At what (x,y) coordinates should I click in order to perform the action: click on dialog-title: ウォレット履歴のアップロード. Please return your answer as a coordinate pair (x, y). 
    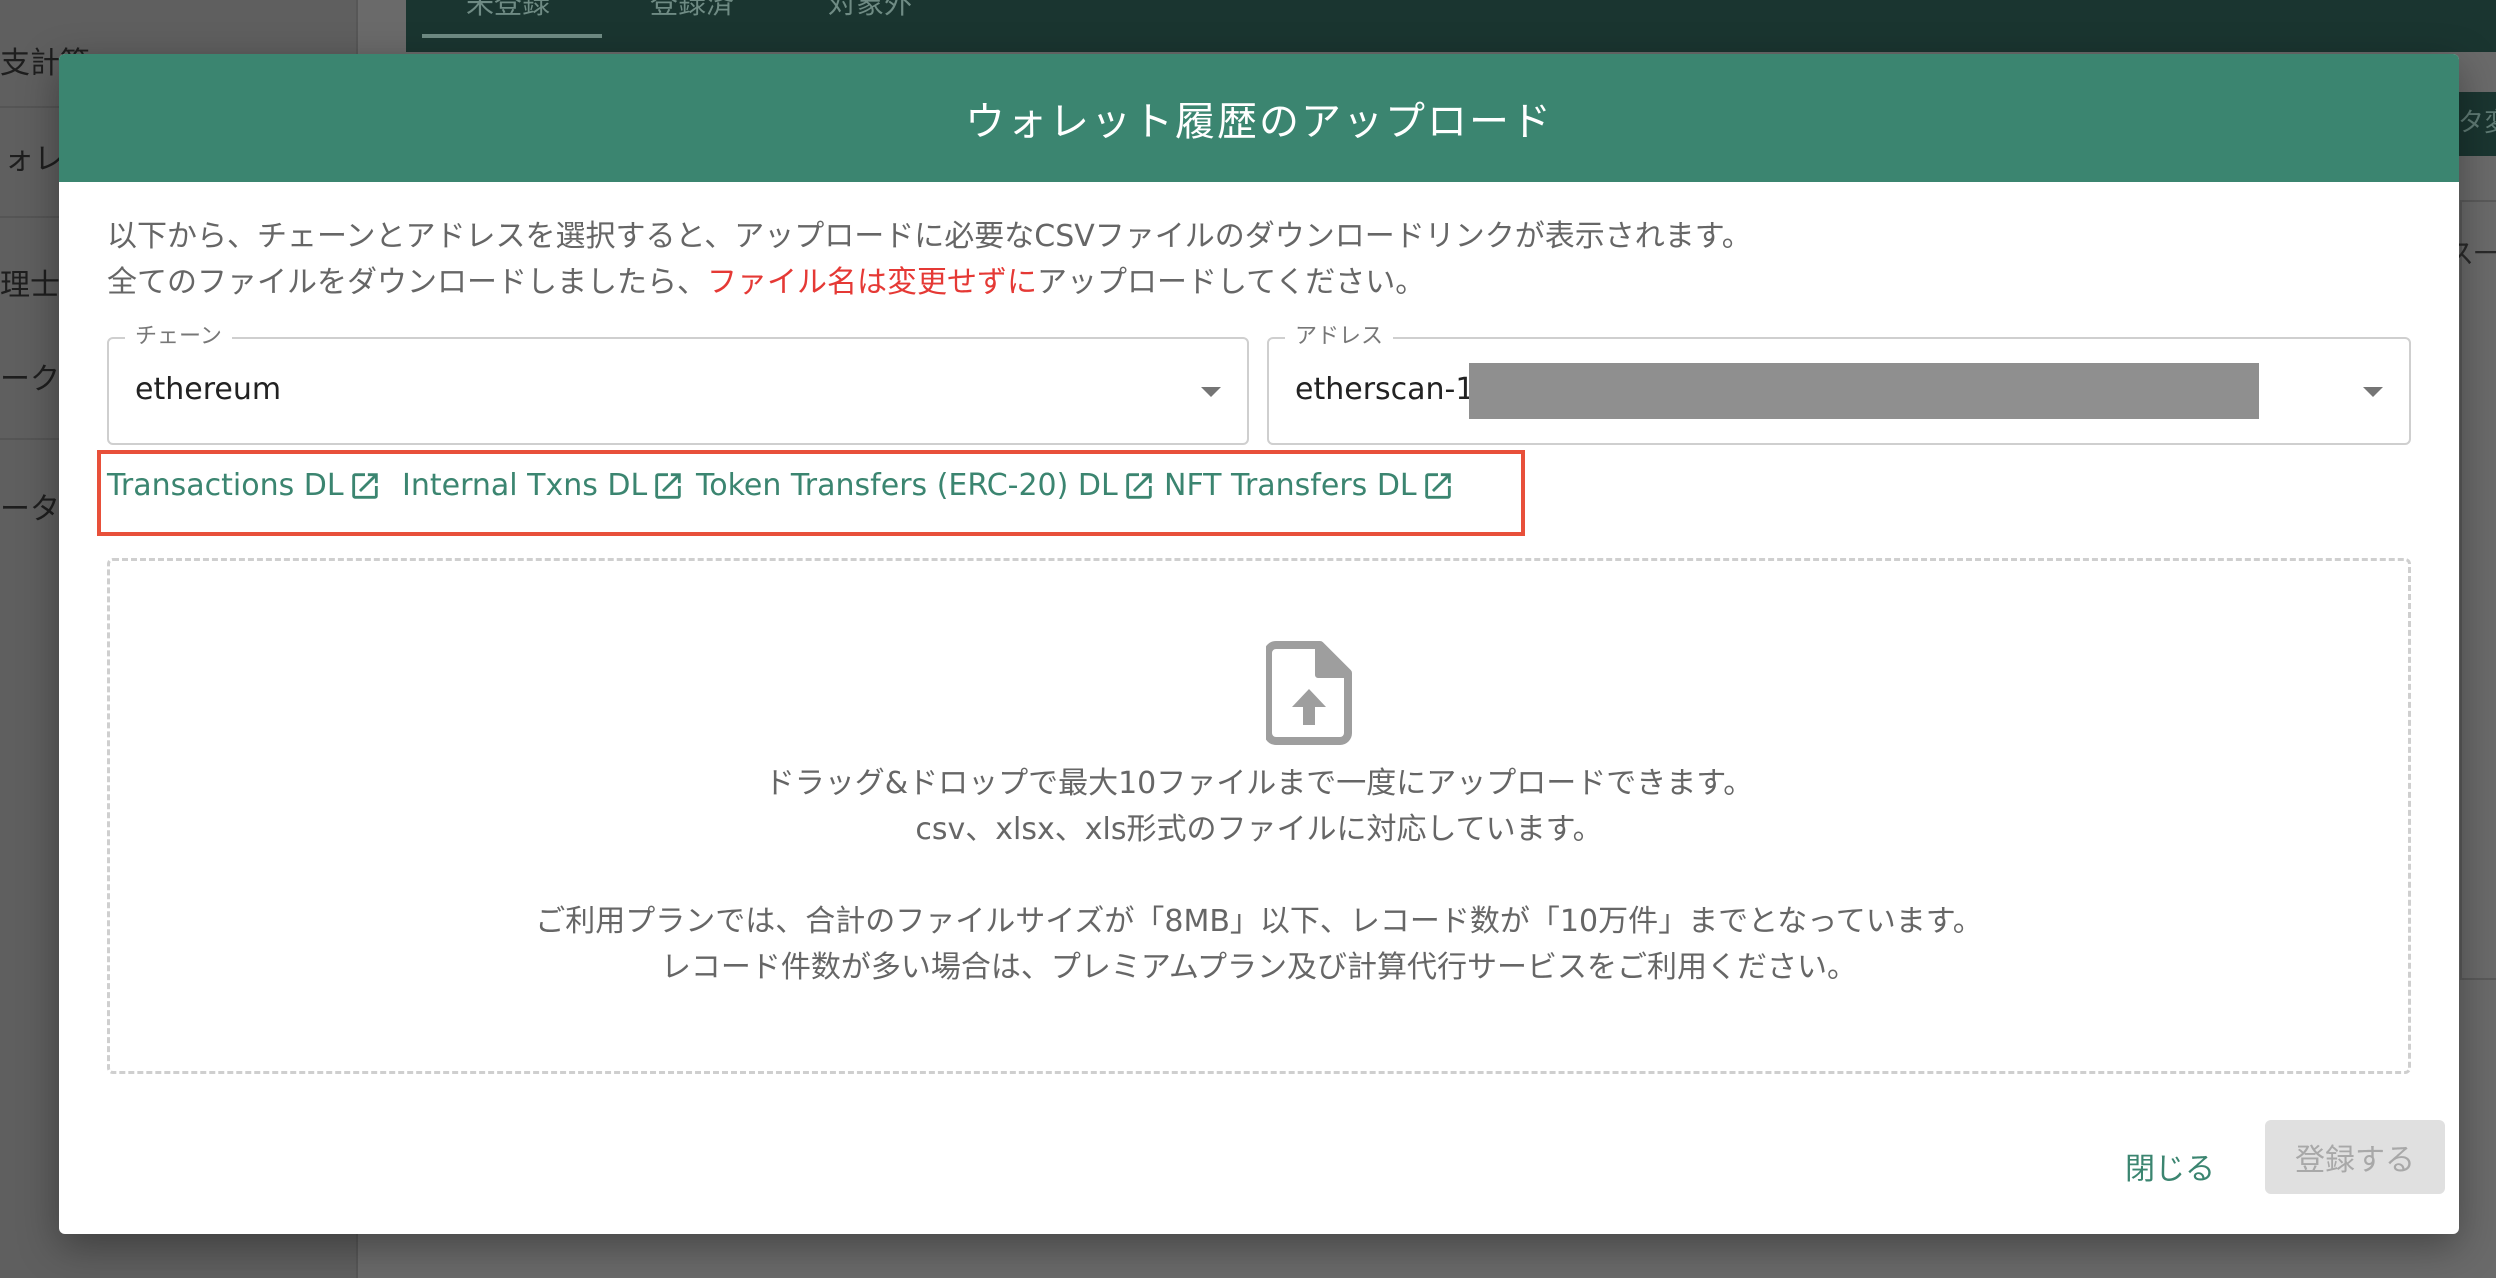
    Looking at the image, I should click on (1259, 122).